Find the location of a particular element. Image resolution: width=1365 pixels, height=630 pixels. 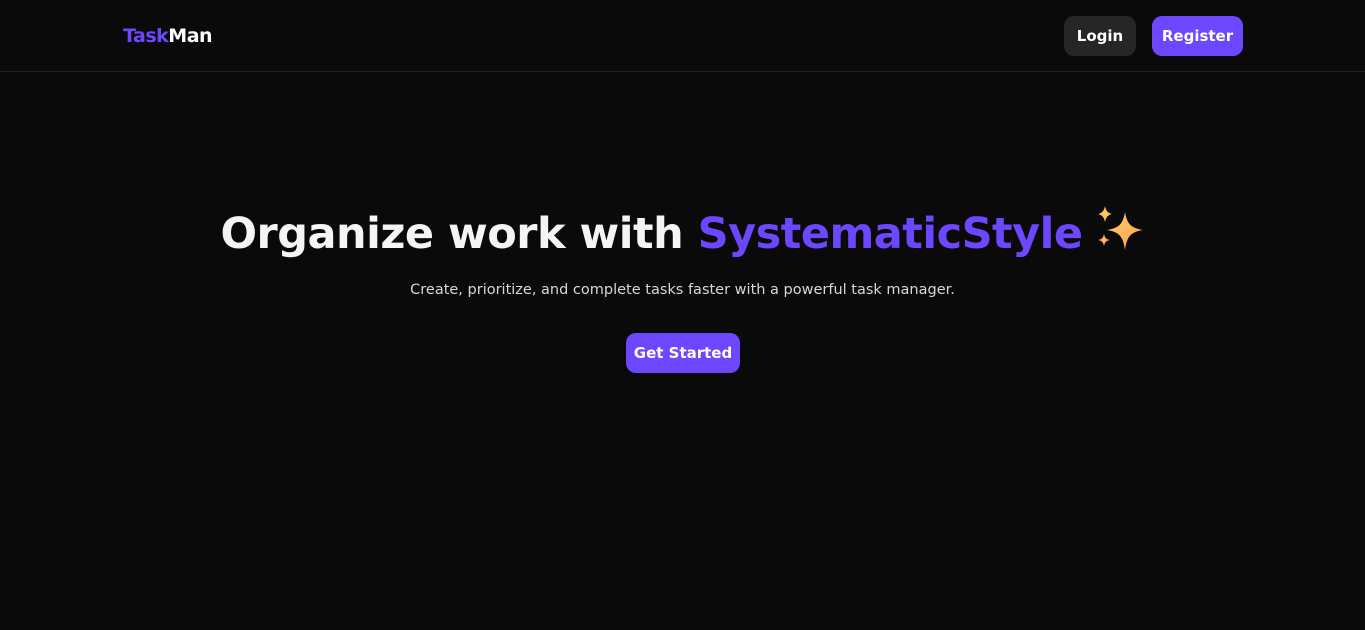

logo: TaskMan is located at coordinates (168, 36).